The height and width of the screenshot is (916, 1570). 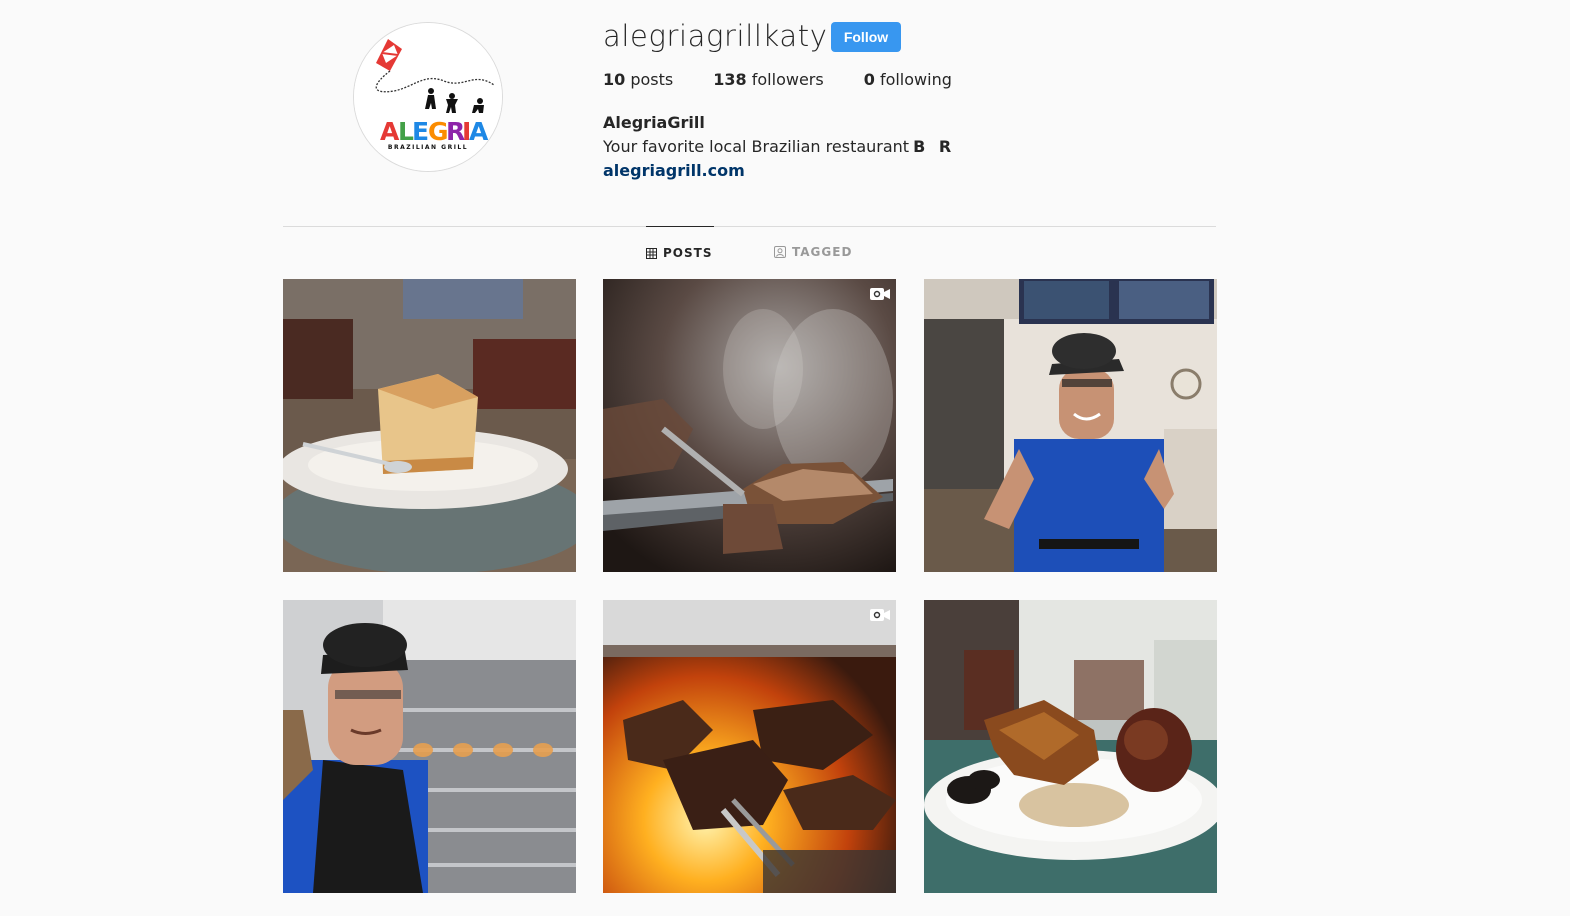 I want to click on posts-count: 10, so click(x=614, y=79).